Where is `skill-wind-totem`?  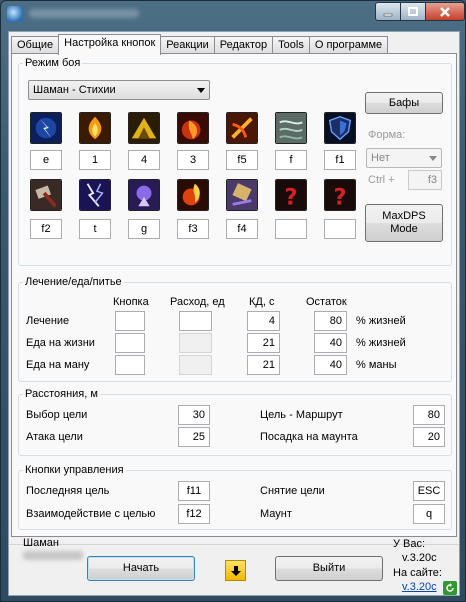
skill-wind-totem is located at coordinates (291, 128).